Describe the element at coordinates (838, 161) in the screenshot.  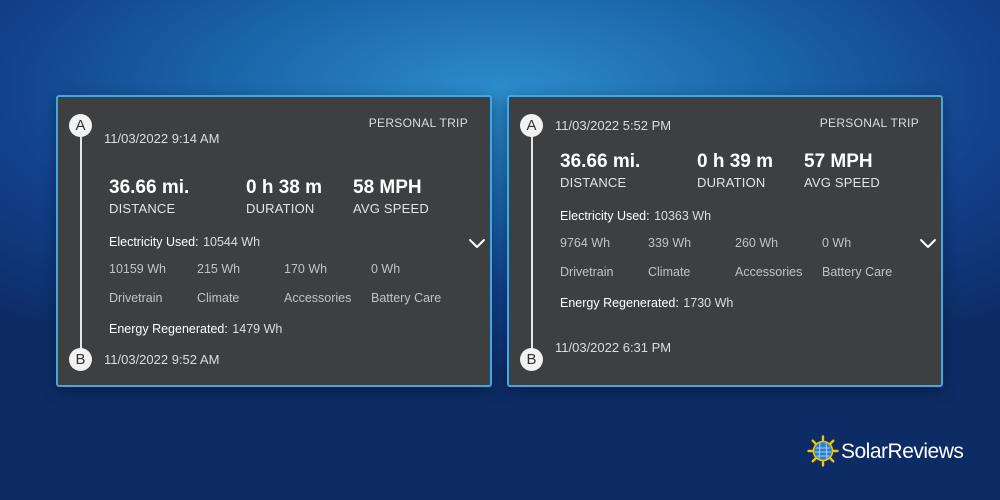
I see `avg-speed-value: 57 MPH` at that location.